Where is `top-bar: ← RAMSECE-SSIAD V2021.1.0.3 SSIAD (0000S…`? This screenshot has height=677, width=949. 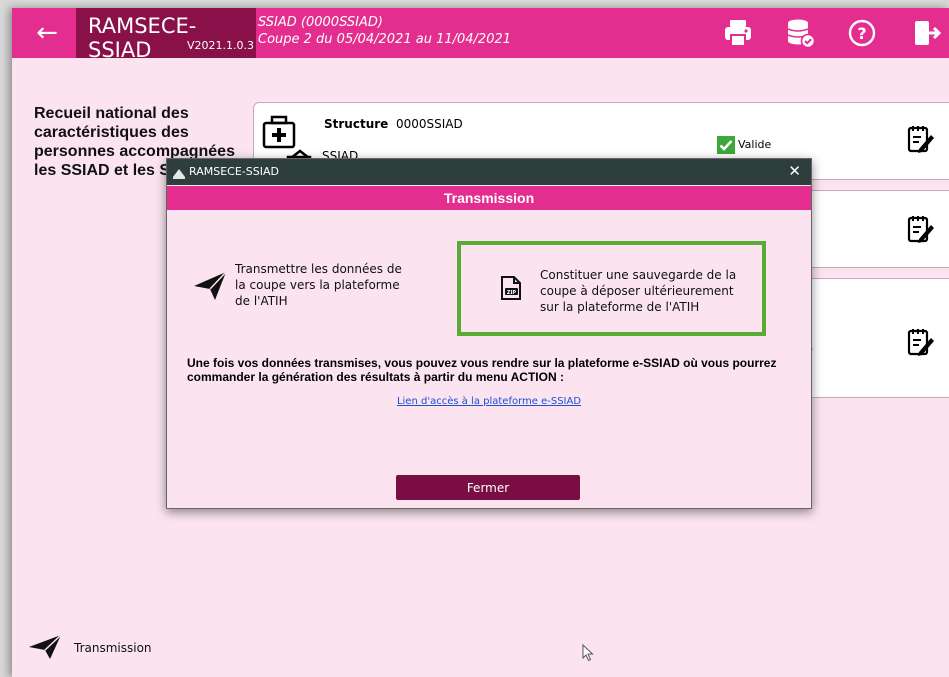
top-bar: ← RAMSECE-SSIAD V2021.1.0.3 SSIAD (0000S… is located at coordinates (480, 35).